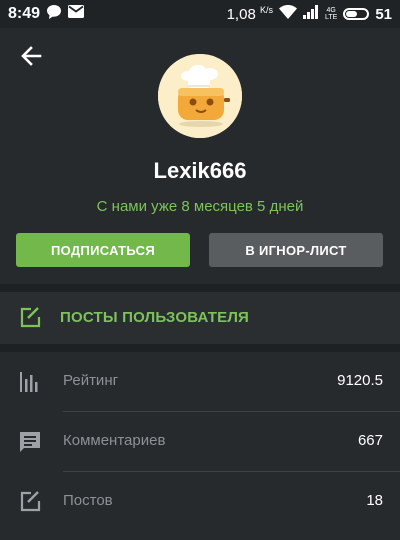  What do you see at coordinates (200, 96) in the screenshot?
I see `avatar` at bounding box center [200, 96].